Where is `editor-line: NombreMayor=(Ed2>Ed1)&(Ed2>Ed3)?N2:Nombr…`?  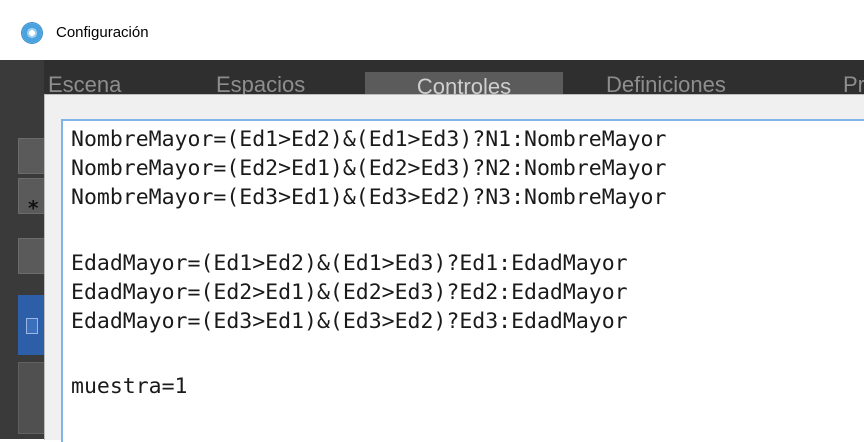
editor-line: NombreMayor=(Ed2>Ed1)&(Ed2>Ed3)?N2:Nombr… is located at coordinates (369, 168).